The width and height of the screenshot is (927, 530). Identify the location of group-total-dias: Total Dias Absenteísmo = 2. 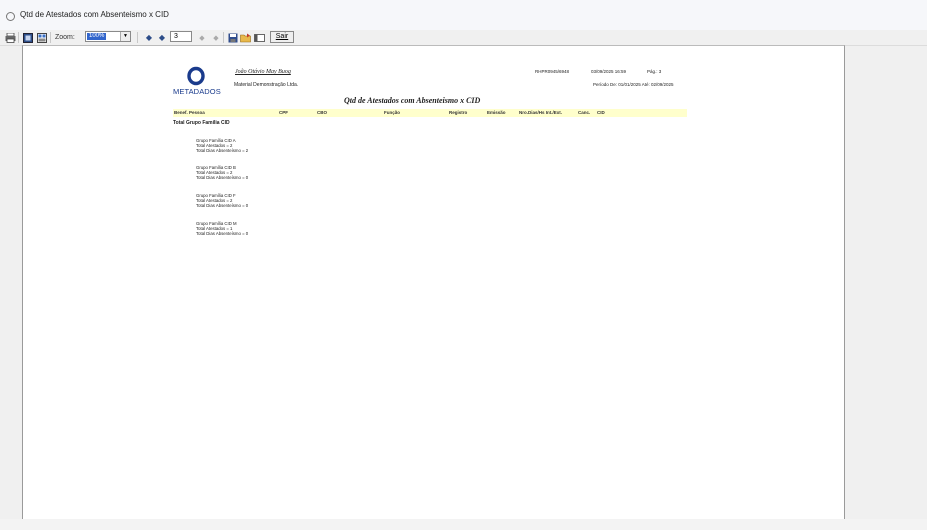
(222, 150).